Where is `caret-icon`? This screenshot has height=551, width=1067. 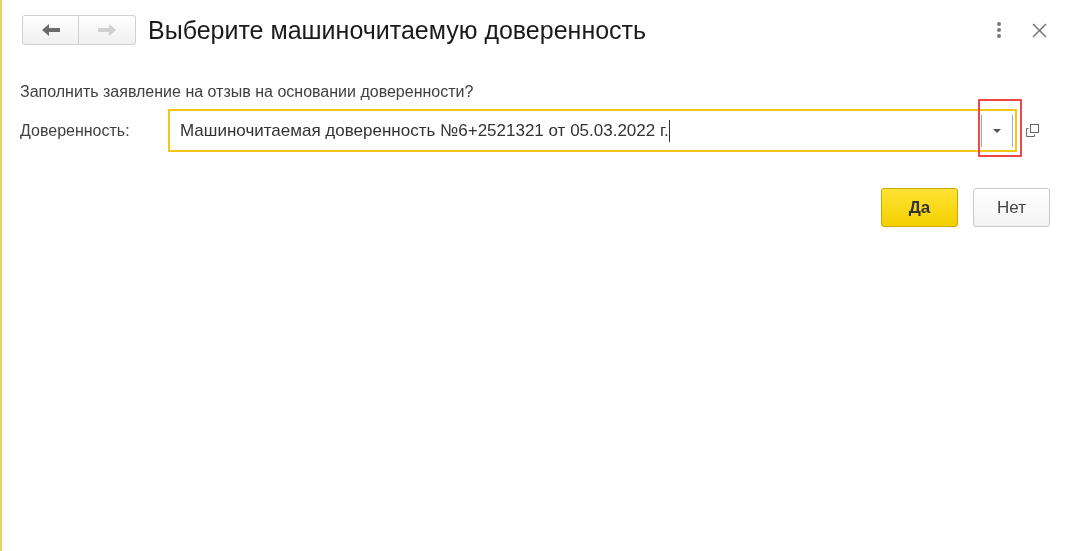 caret-icon is located at coordinates (997, 130).